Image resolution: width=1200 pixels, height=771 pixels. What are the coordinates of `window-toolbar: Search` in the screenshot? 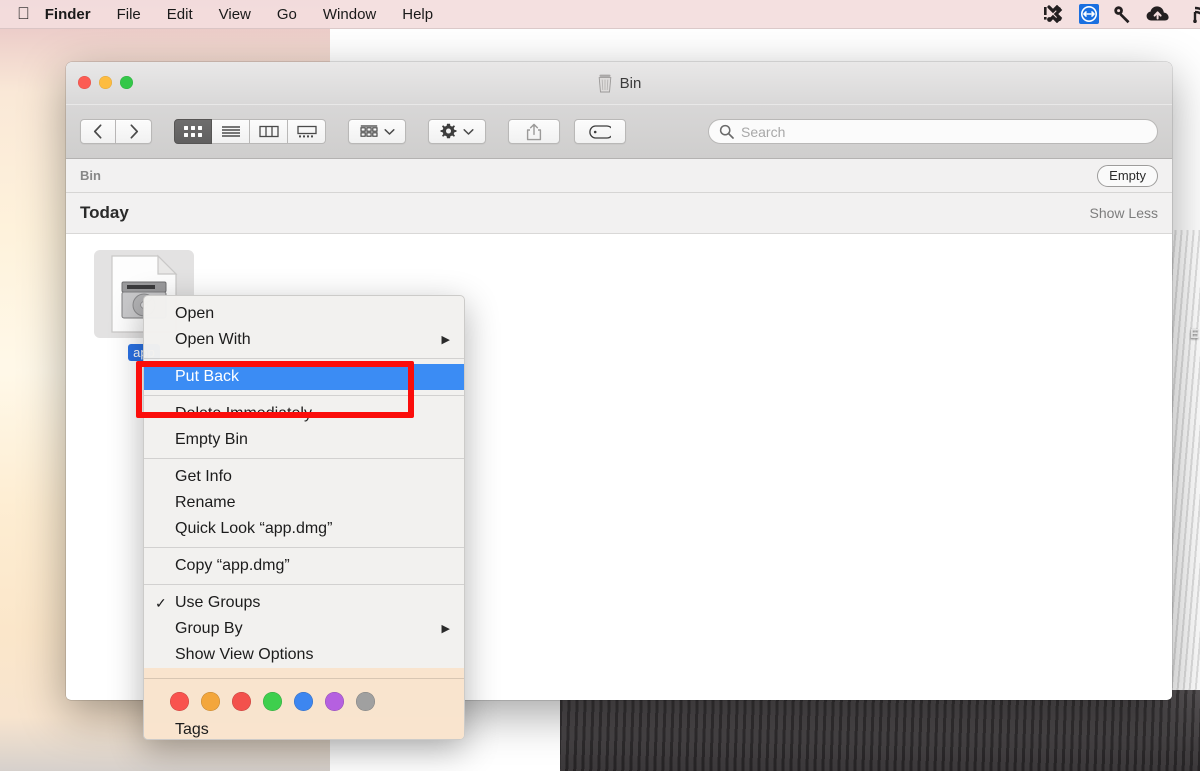 It's located at (619, 132).